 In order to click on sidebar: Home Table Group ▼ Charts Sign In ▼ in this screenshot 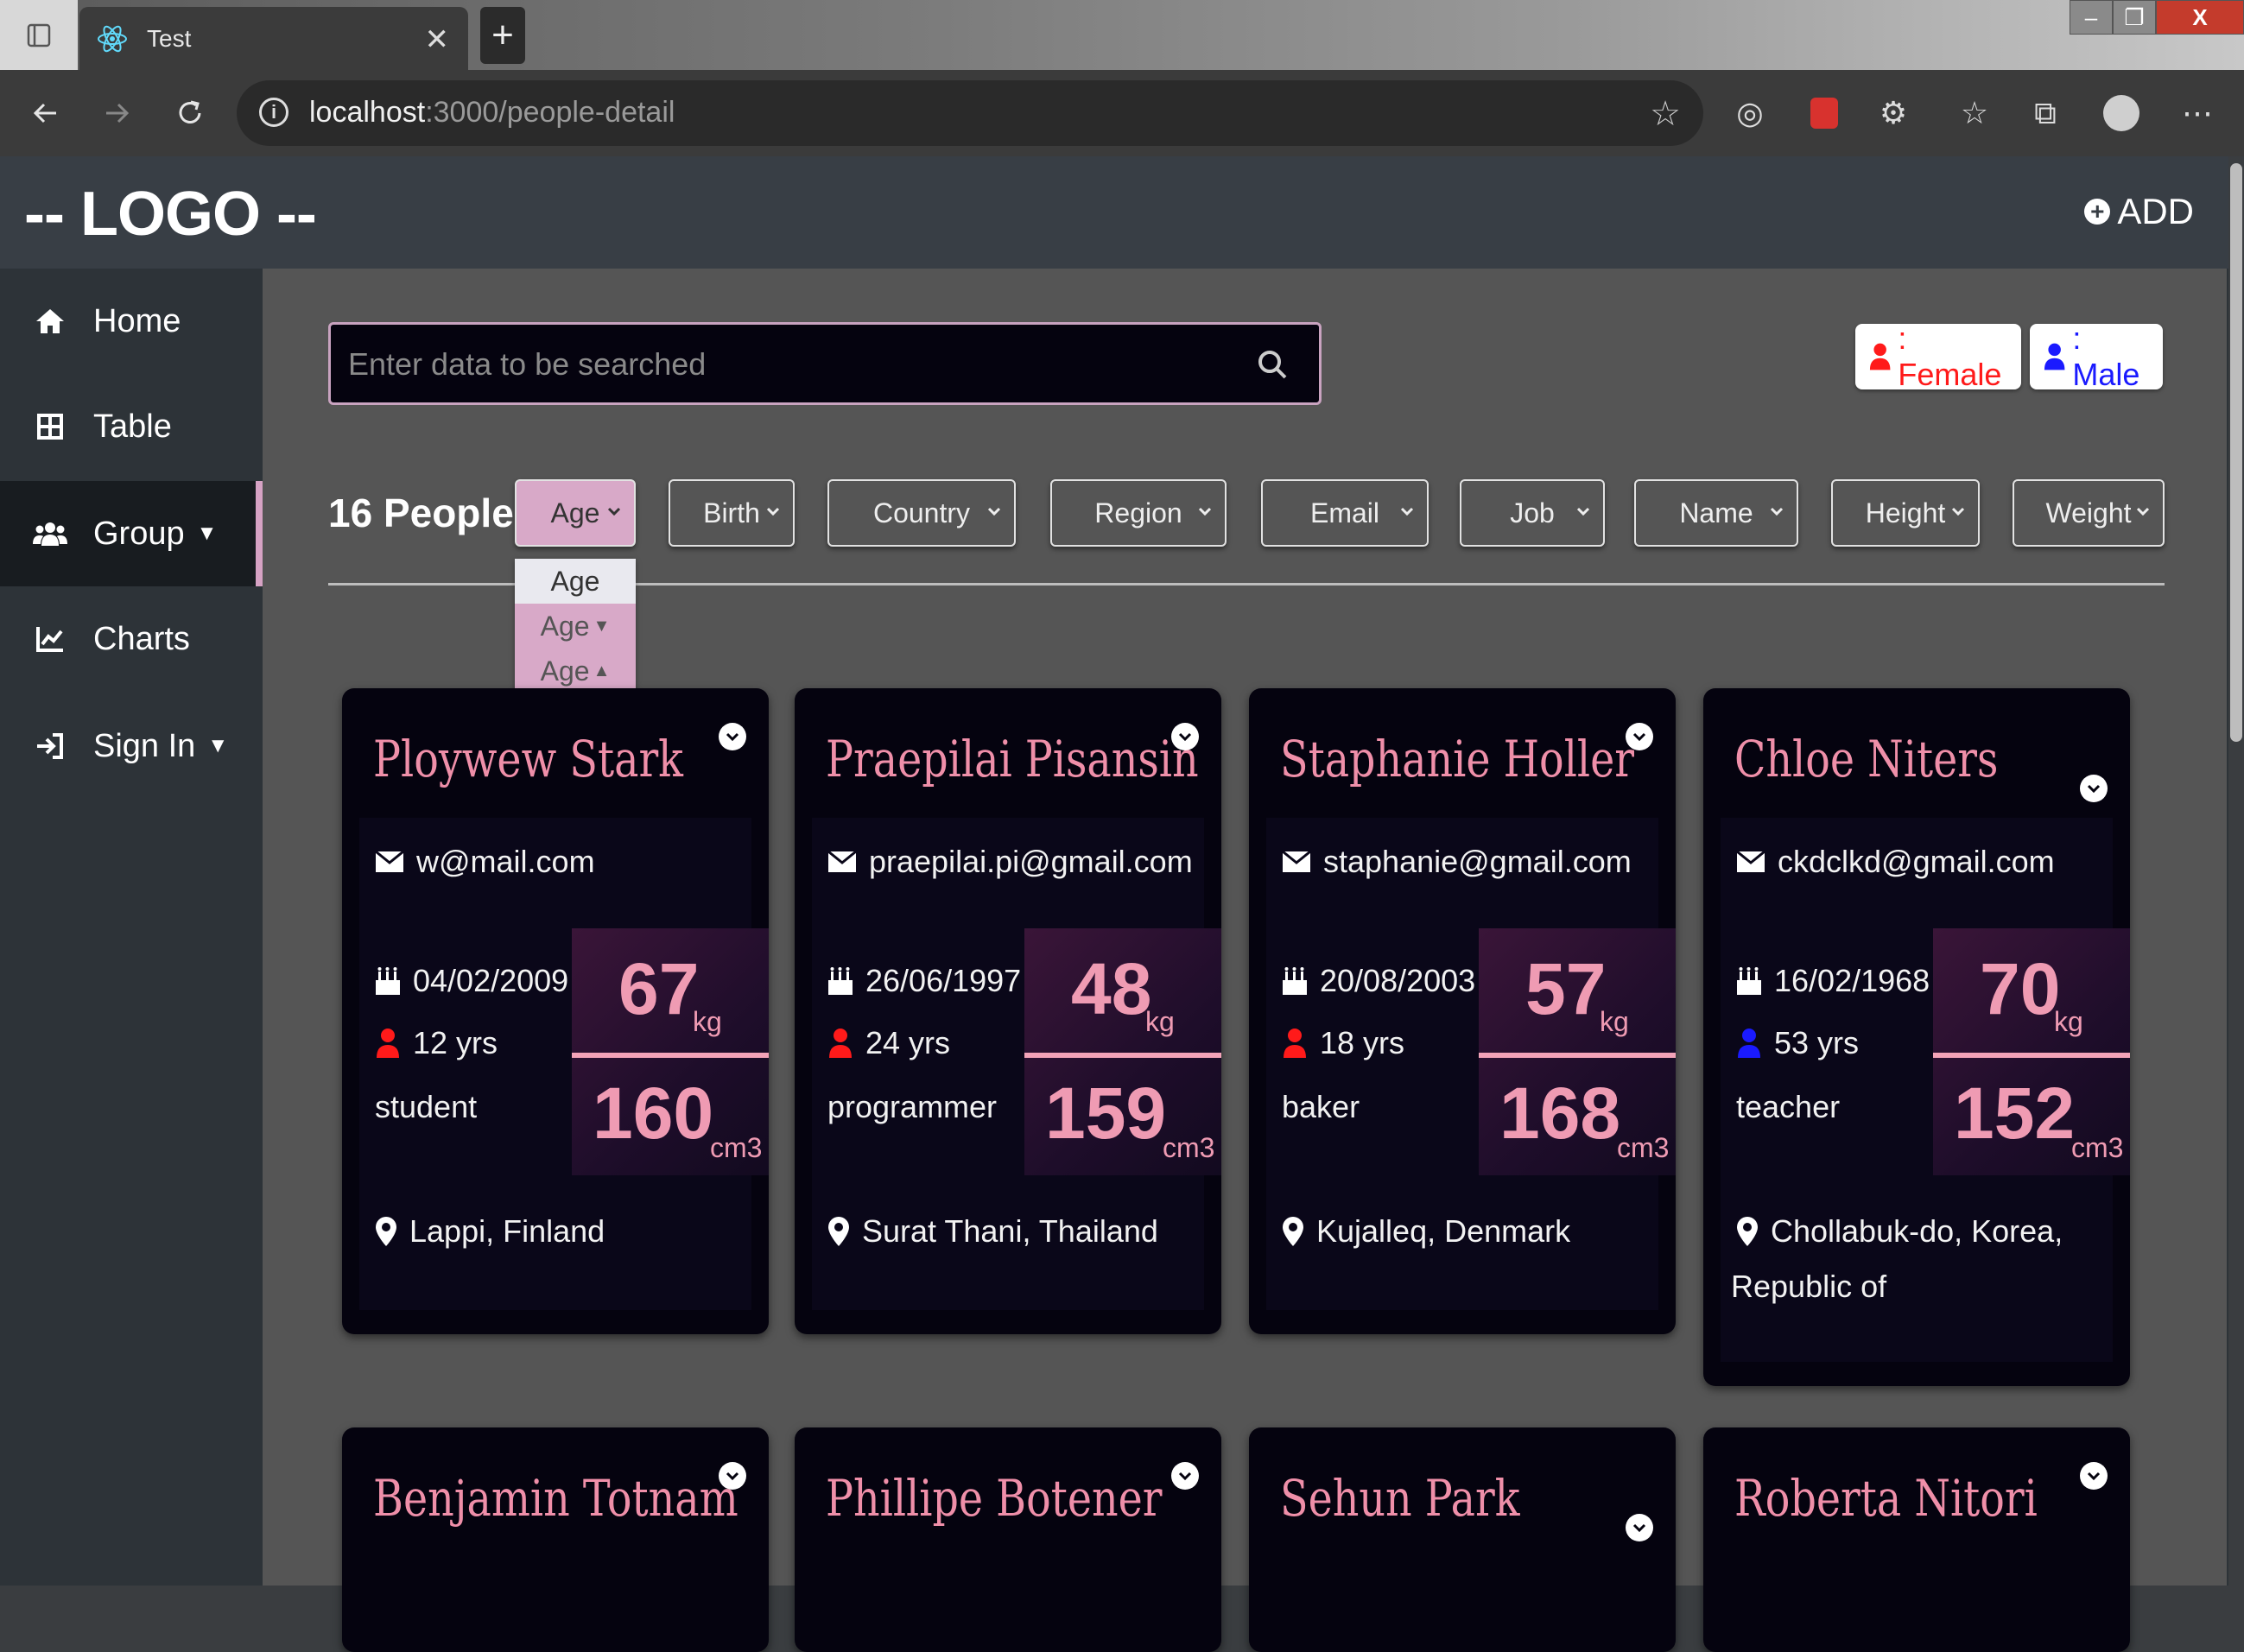, I will do `click(131, 927)`.